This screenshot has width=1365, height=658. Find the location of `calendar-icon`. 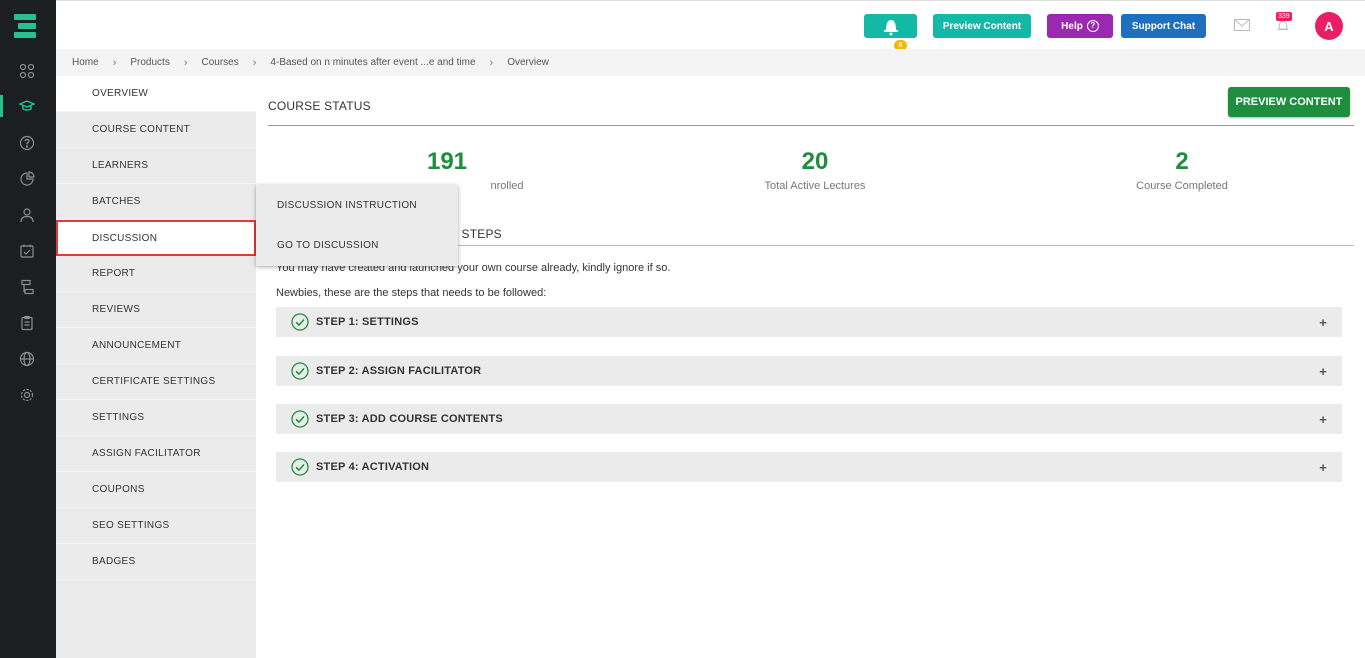

calendar-icon is located at coordinates (27, 251).